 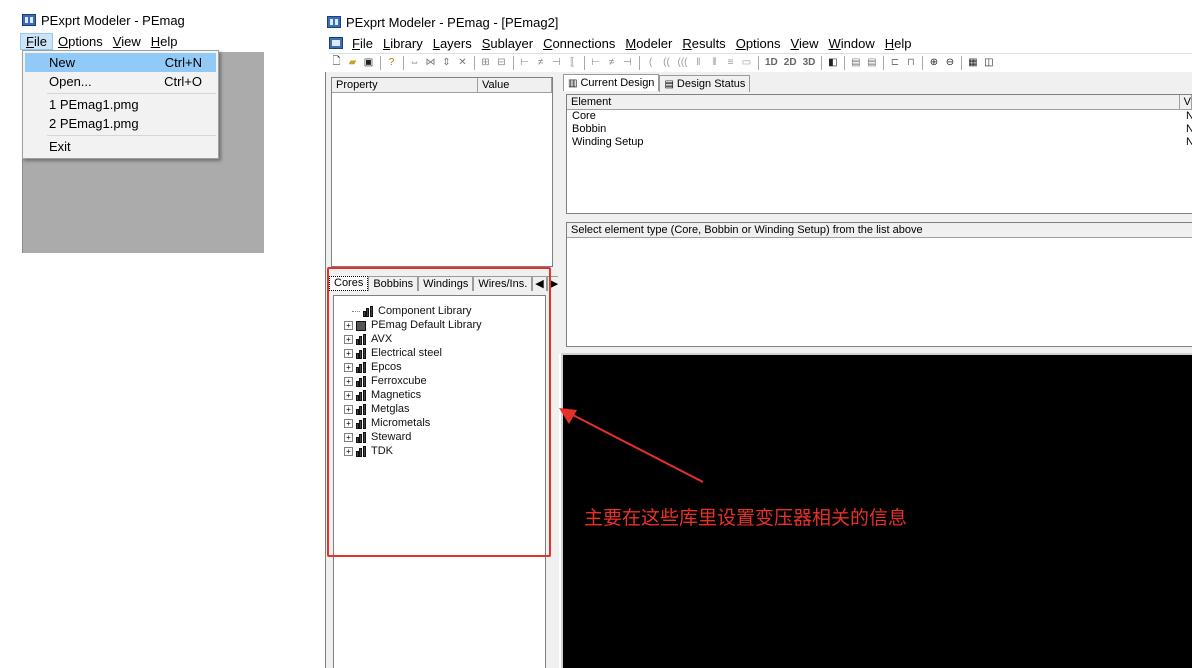 What do you see at coordinates (403, 43) in the screenshot?
I see `menu-library: Library` at bounding box center [403, 43].